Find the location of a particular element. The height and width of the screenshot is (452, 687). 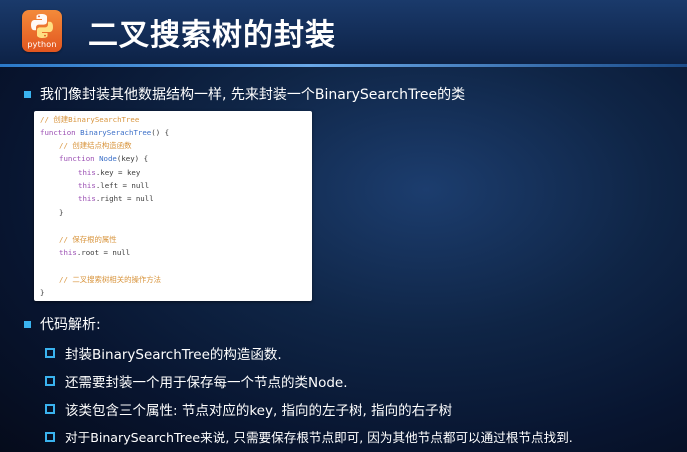

code-line: this.root = null is located at coordinates (94, 253).